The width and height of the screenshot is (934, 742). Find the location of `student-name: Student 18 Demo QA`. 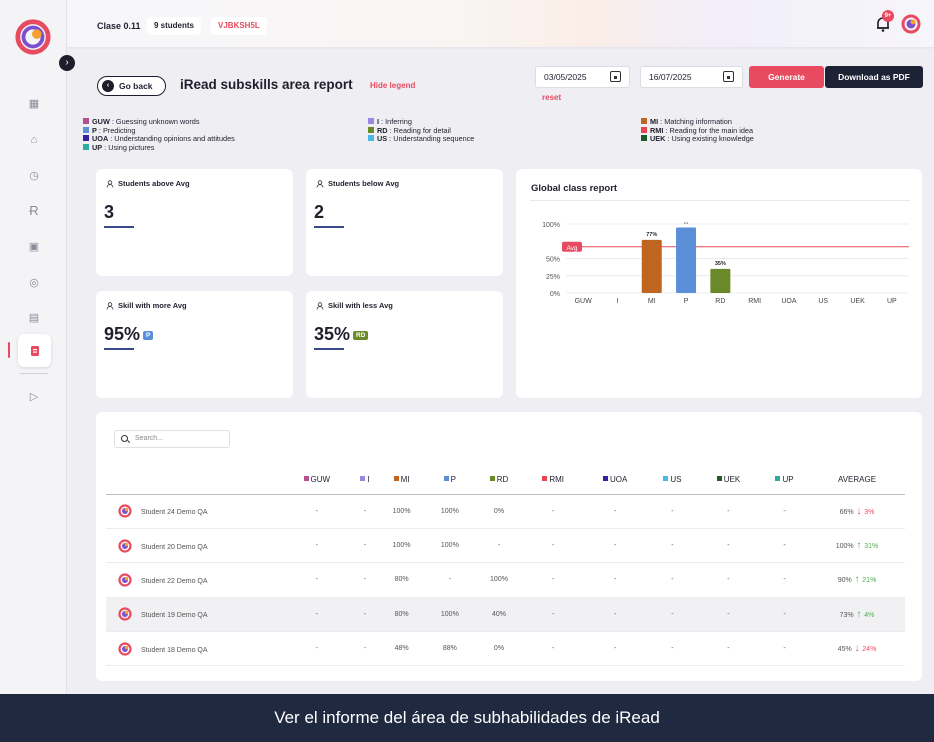

student-name: Student 18 Demo QA is located at coordinates (174, 650).